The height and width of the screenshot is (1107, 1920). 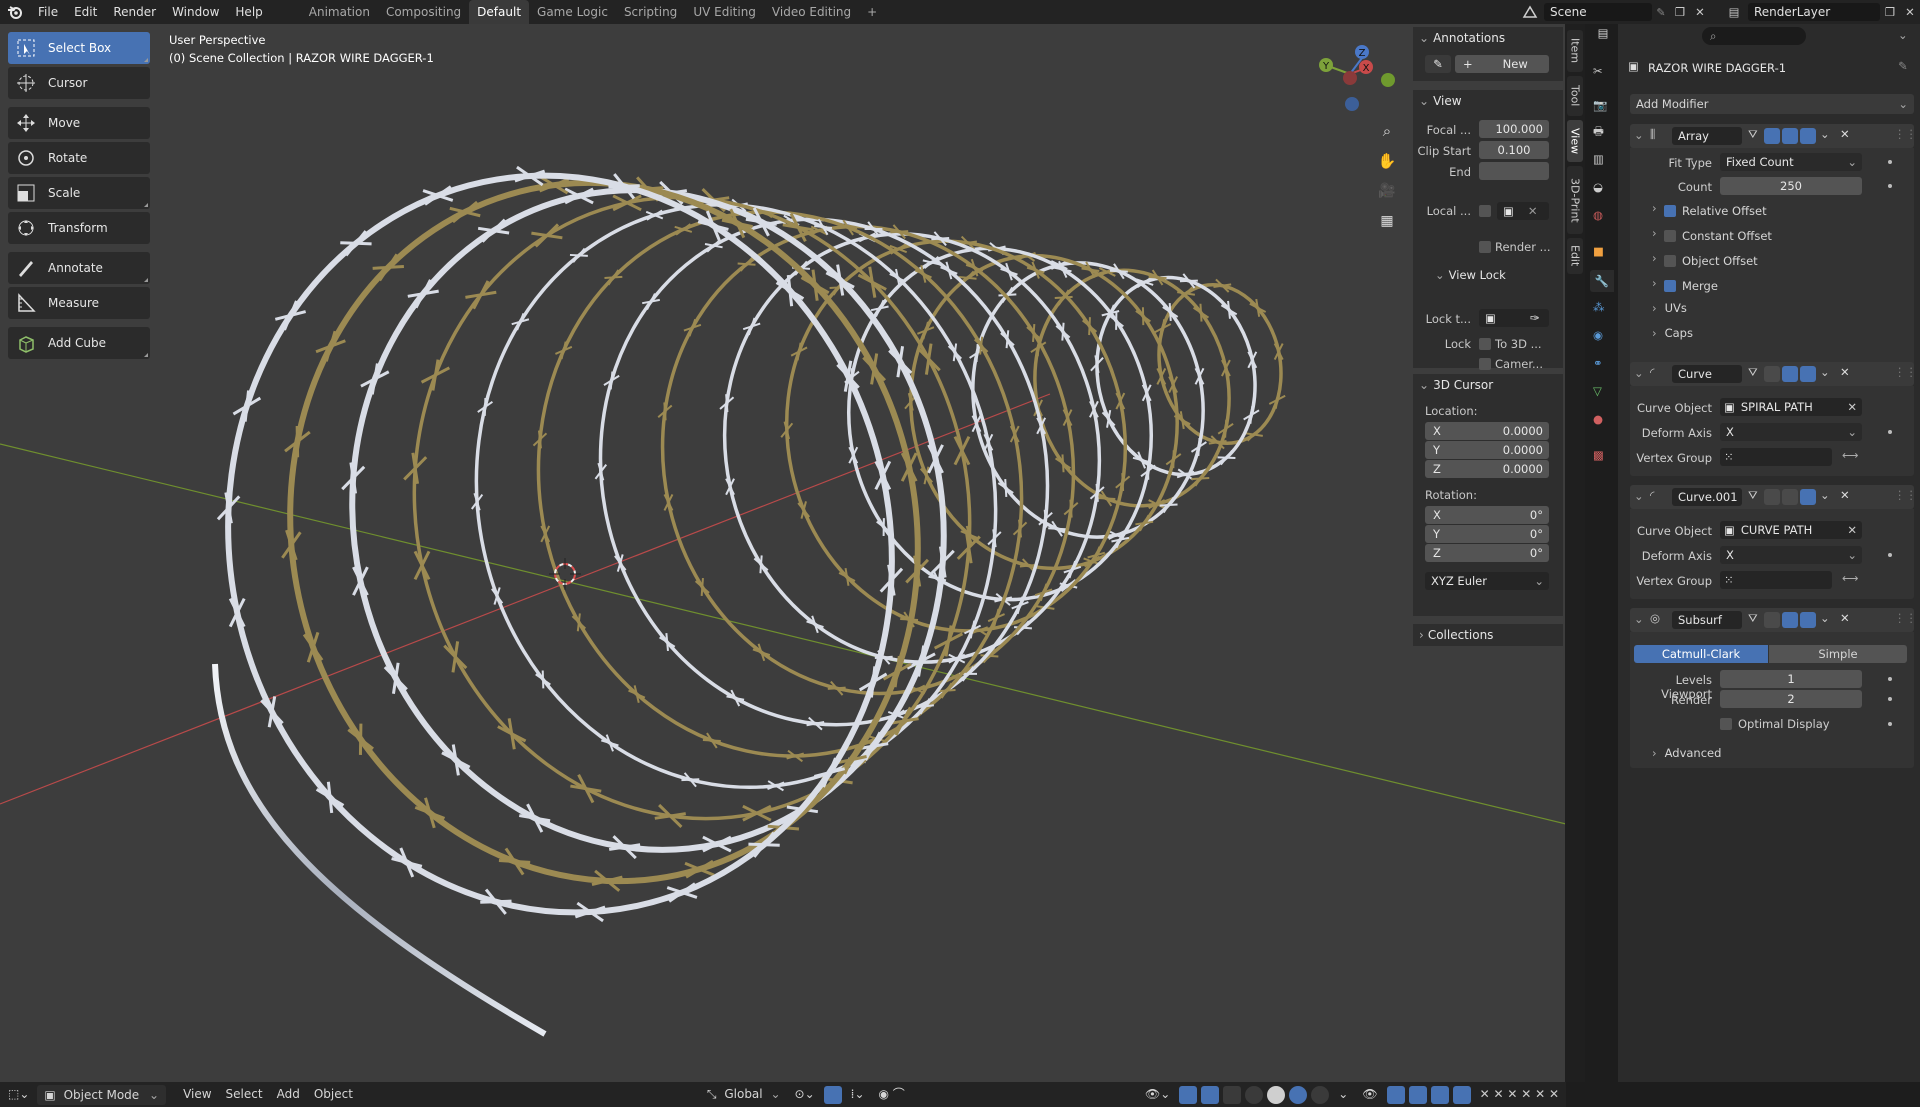 What do you see at coordinates (1188, 1094) in the screenshot?
I see `gizmo-toggle-icon` at bounding box center [1188, 1094].